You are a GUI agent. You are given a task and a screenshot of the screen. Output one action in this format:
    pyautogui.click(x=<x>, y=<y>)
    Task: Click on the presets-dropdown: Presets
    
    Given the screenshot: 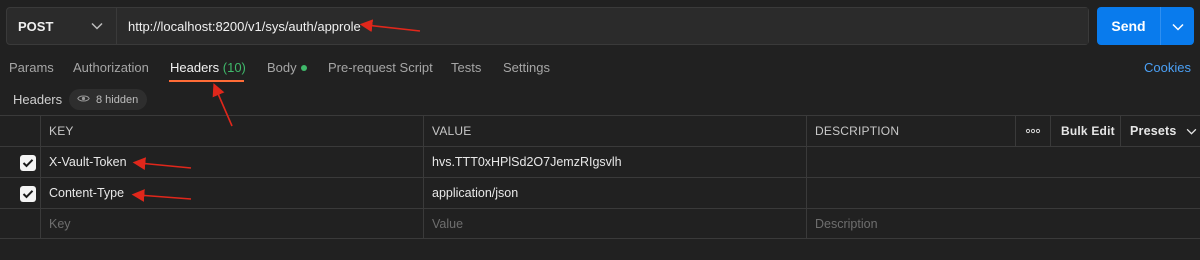 What is the action you would take?
    pyautogui.click(x=1163, y=131)
    